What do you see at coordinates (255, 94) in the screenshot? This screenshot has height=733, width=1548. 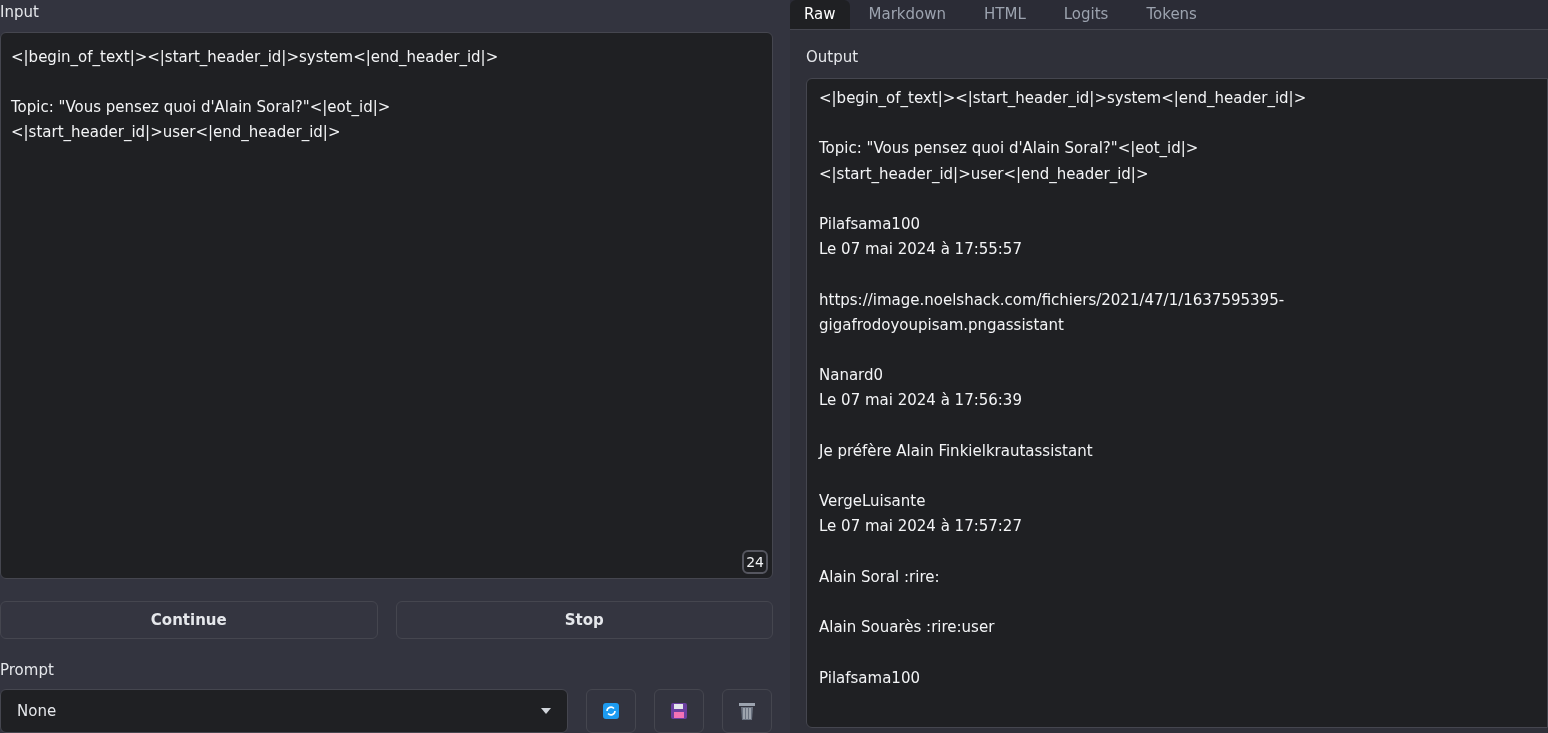 I see `input-text: <|begin_of_text|><|start_header_id|>system<|end_header_id|> Topic: "Vous pensez quoi d'Alain Soral?"<|eot_id|> <|start_header_id|>user<|end_header_id|>` at bounding box center [255, 94].